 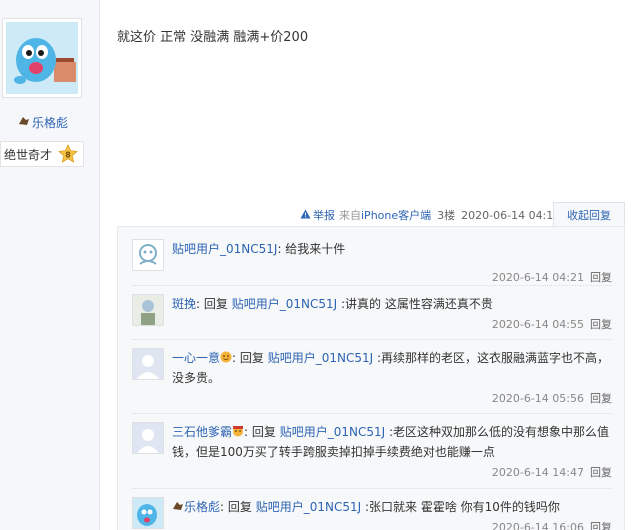 I want to click on reply-meta: 2020-6-14 16:06 回复, so click(x=552, y=524).